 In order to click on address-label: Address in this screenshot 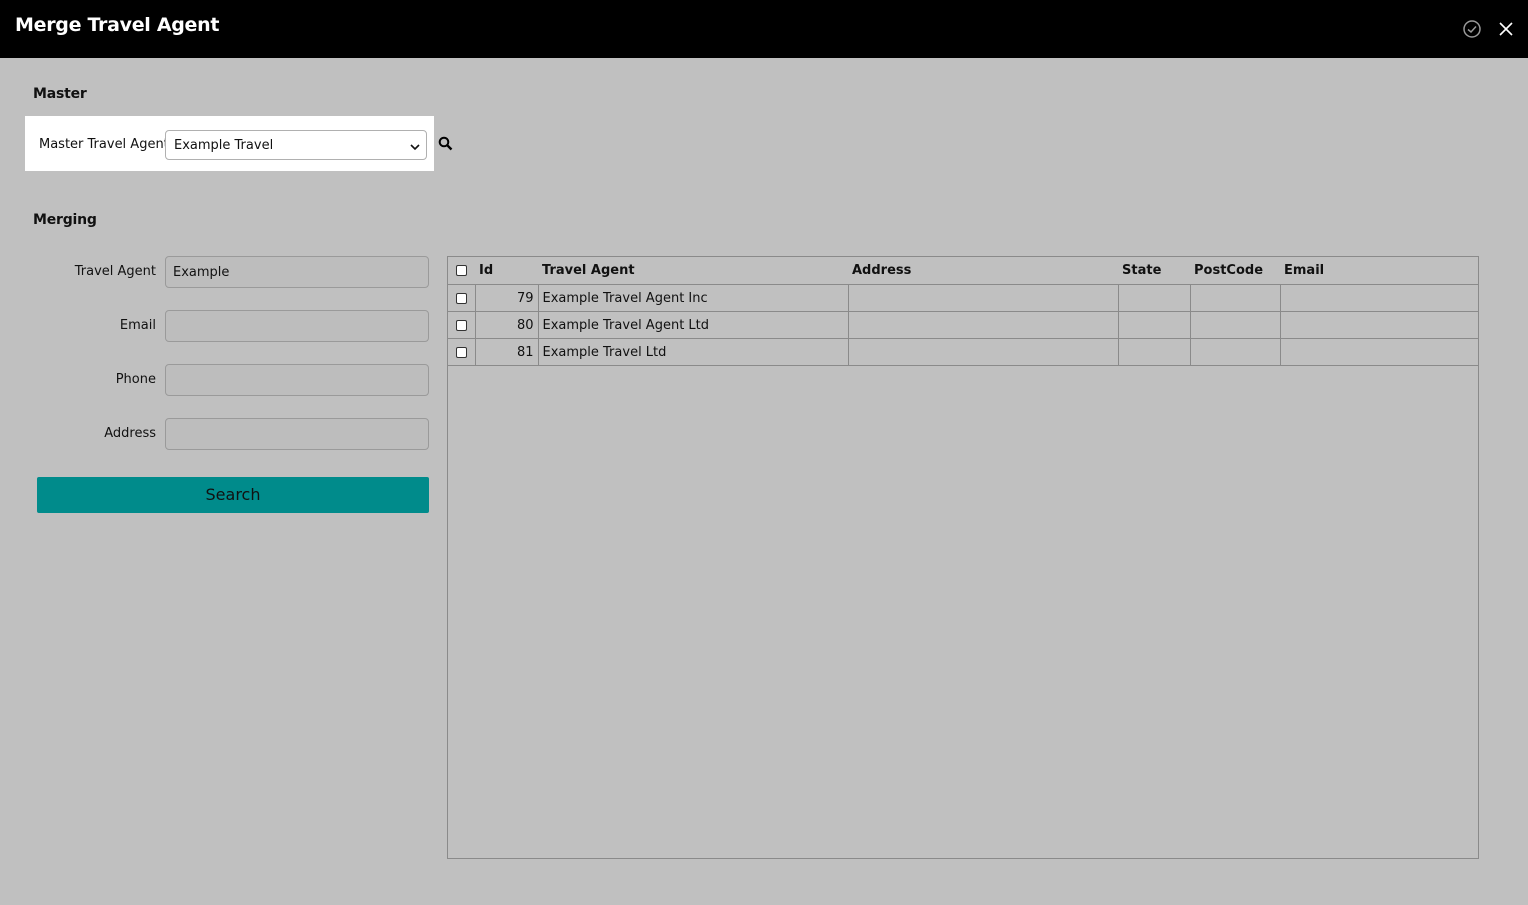, I will do `click(130, 433)`.